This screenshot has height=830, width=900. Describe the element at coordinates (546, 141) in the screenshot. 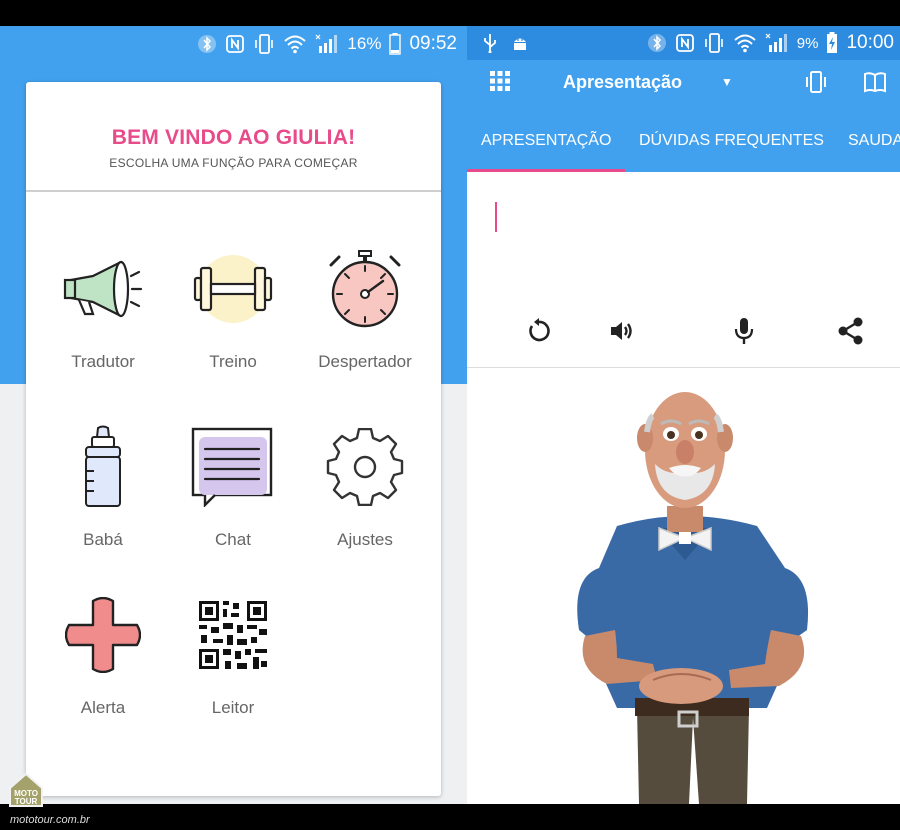

I see `tab-apresentacao: APRESENTAÇÃO` at that location.